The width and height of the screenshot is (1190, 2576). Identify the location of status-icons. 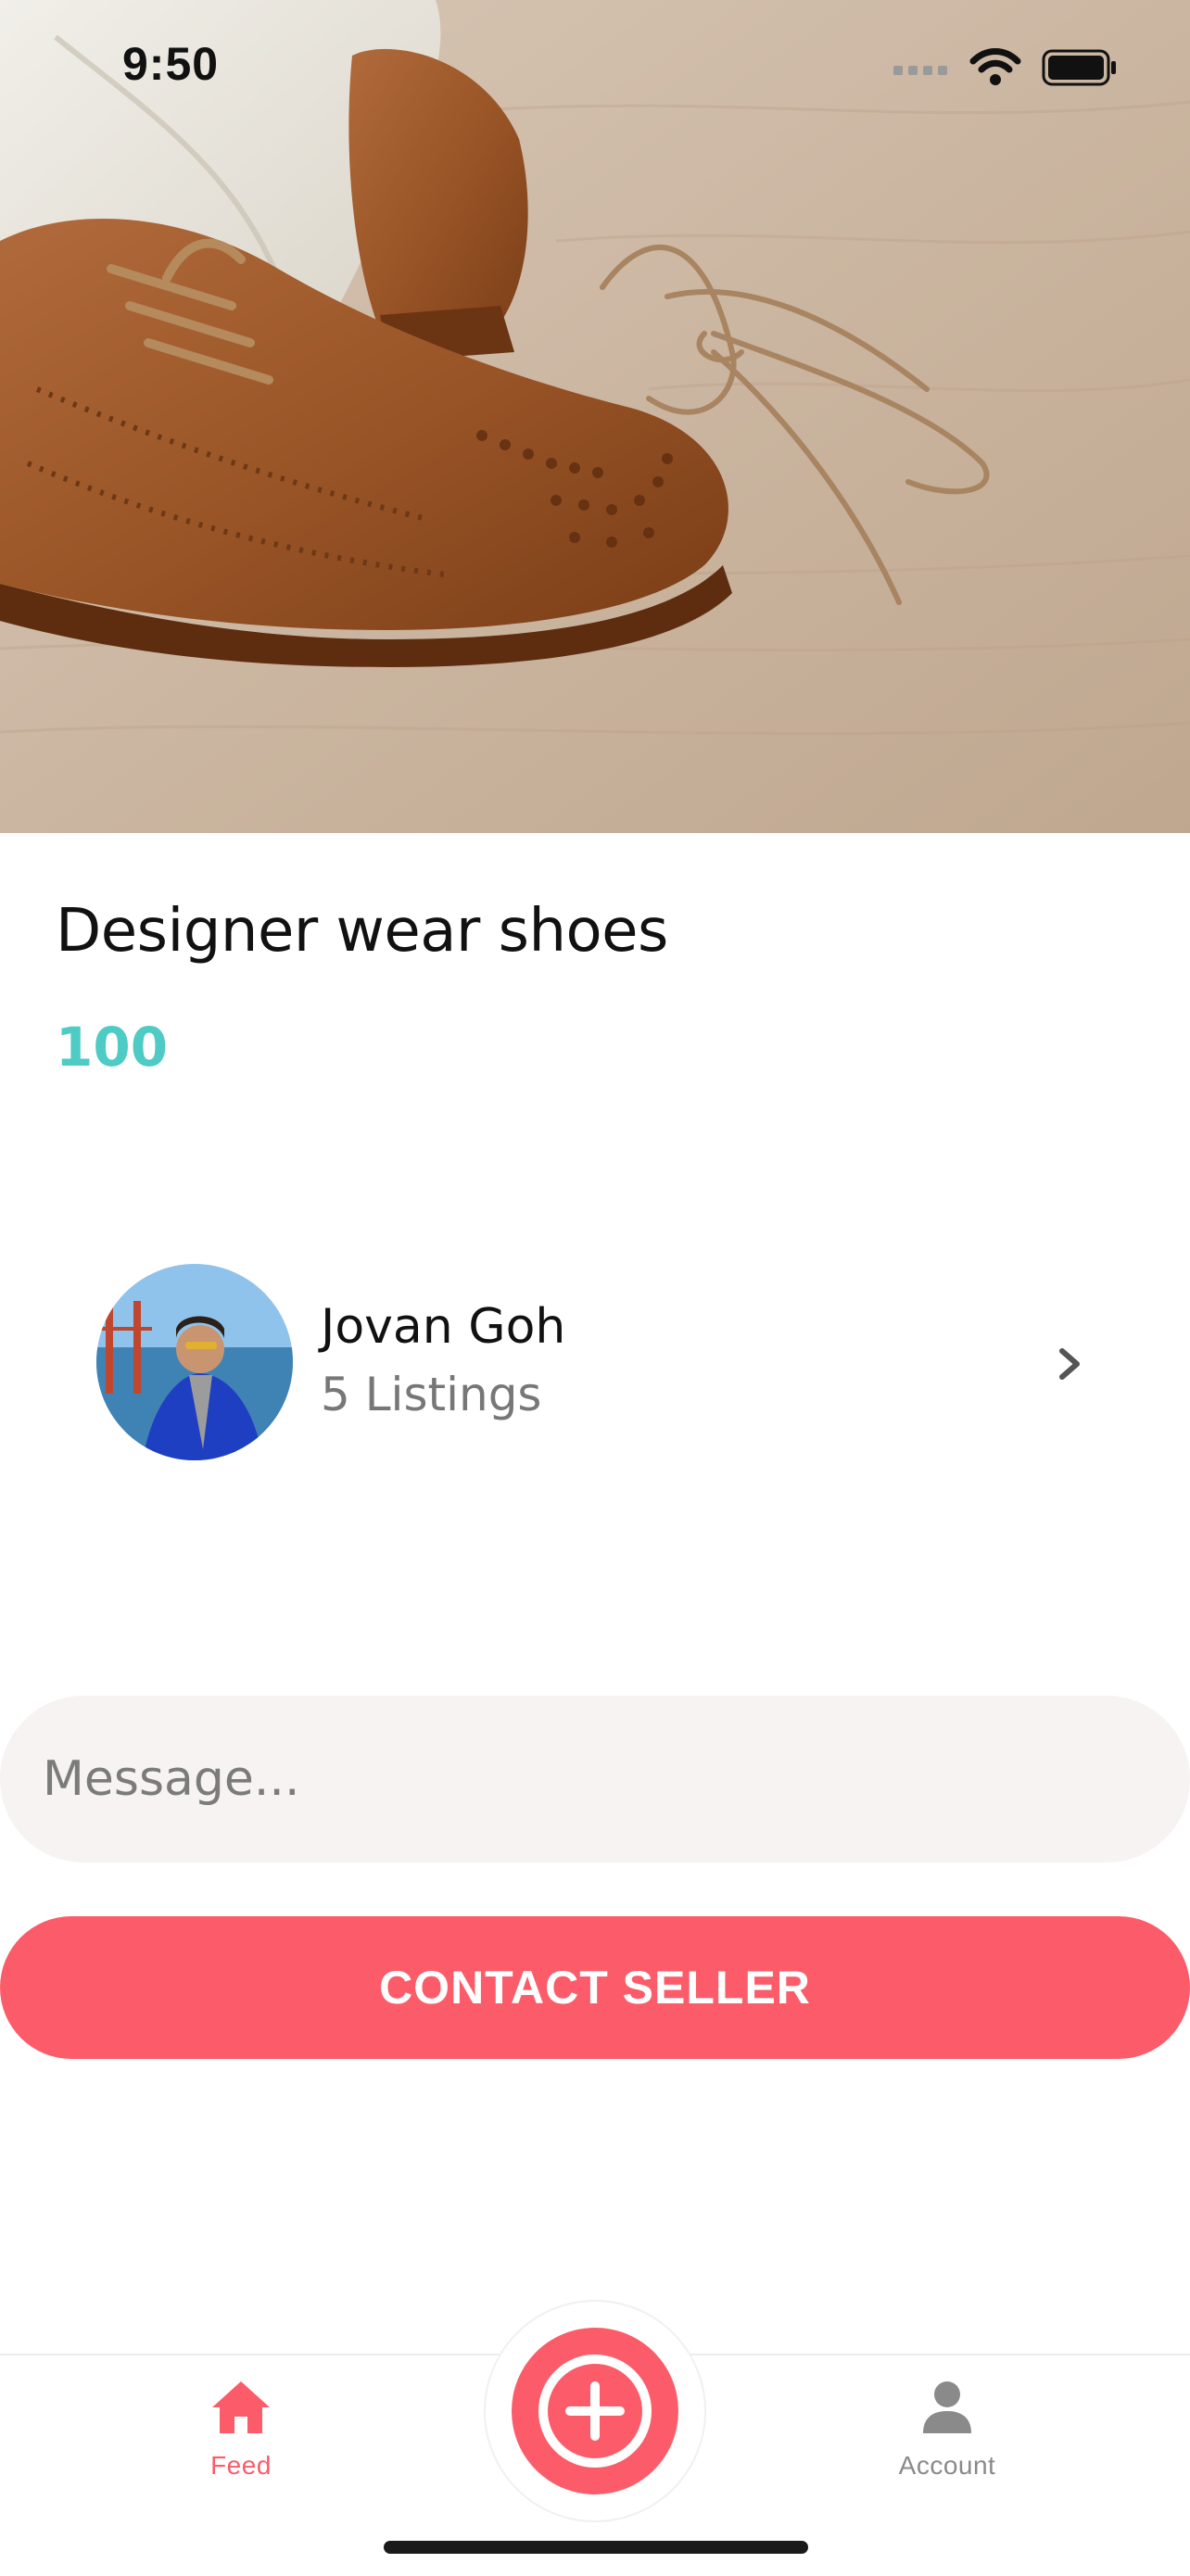
(1005, 68).